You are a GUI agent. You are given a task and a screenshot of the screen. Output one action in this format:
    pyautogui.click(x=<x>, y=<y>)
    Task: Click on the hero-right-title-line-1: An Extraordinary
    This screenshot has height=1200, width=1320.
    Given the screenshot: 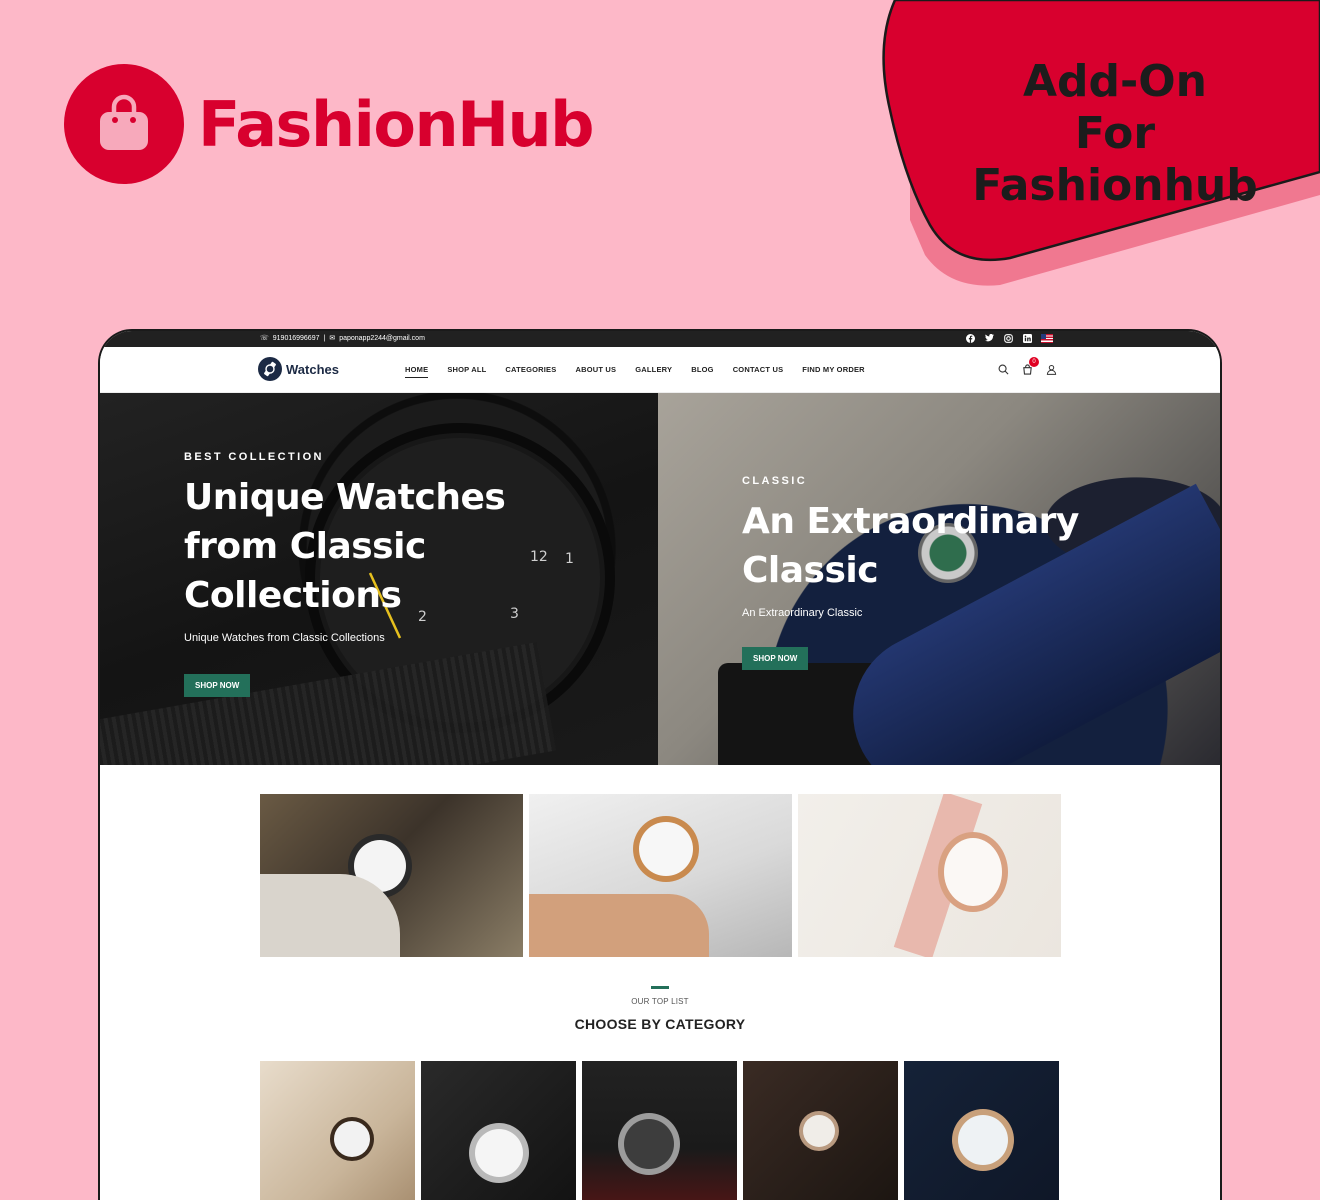 What is the action you would take?
    pyautogui.click(x=910, y=521)
    